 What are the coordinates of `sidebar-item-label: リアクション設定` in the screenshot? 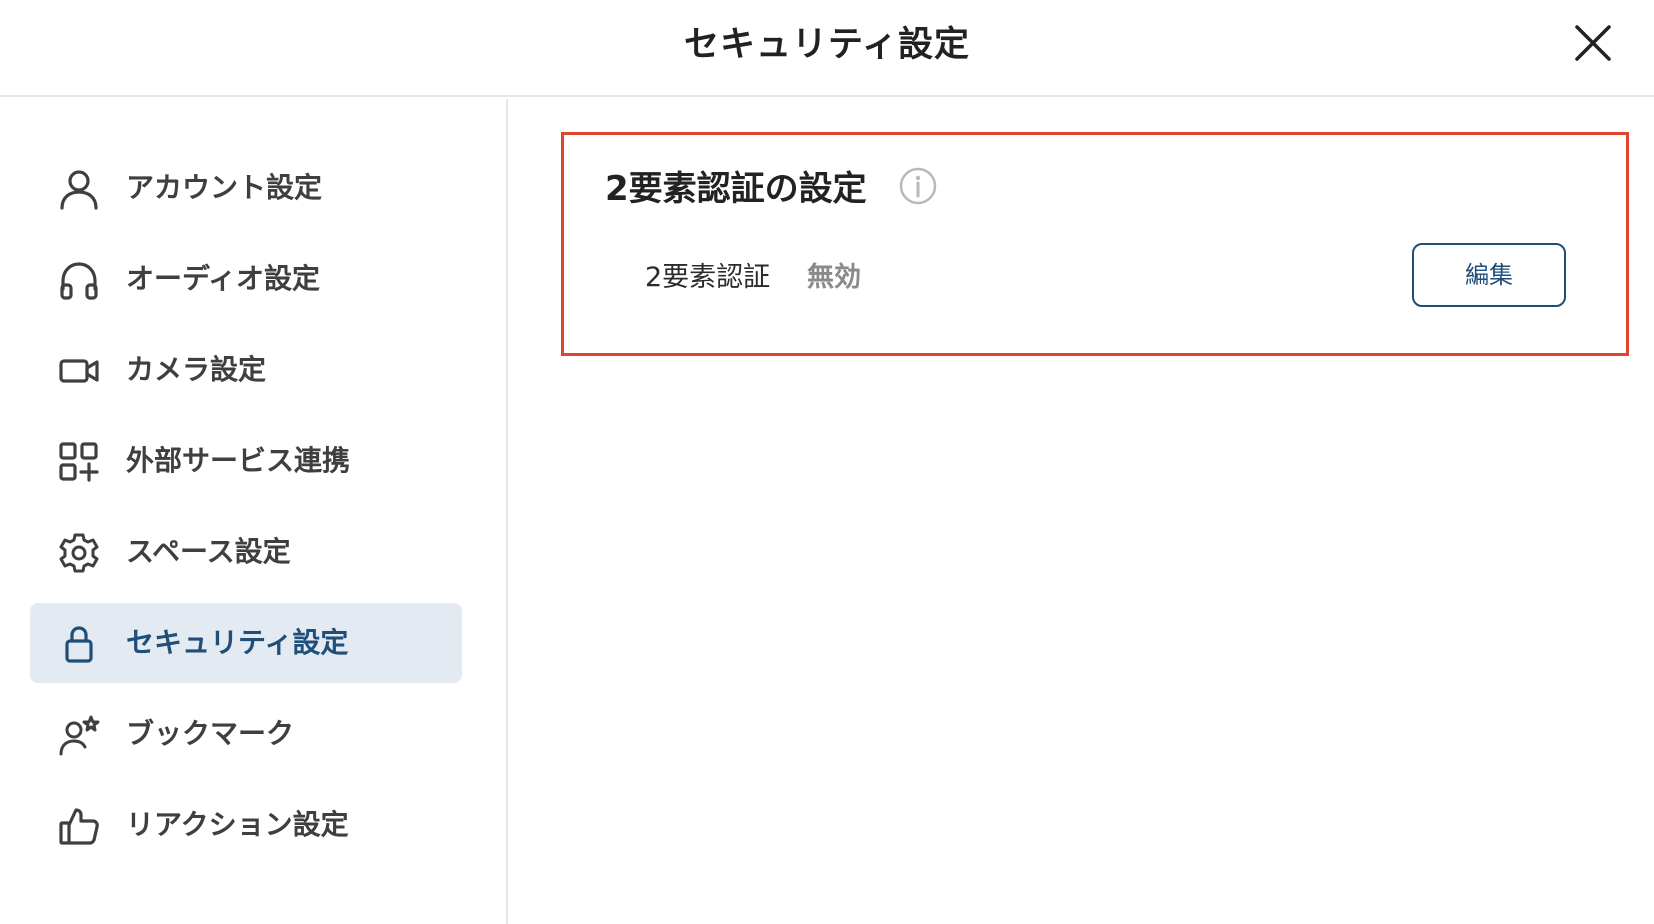 It's located at (237, 824).